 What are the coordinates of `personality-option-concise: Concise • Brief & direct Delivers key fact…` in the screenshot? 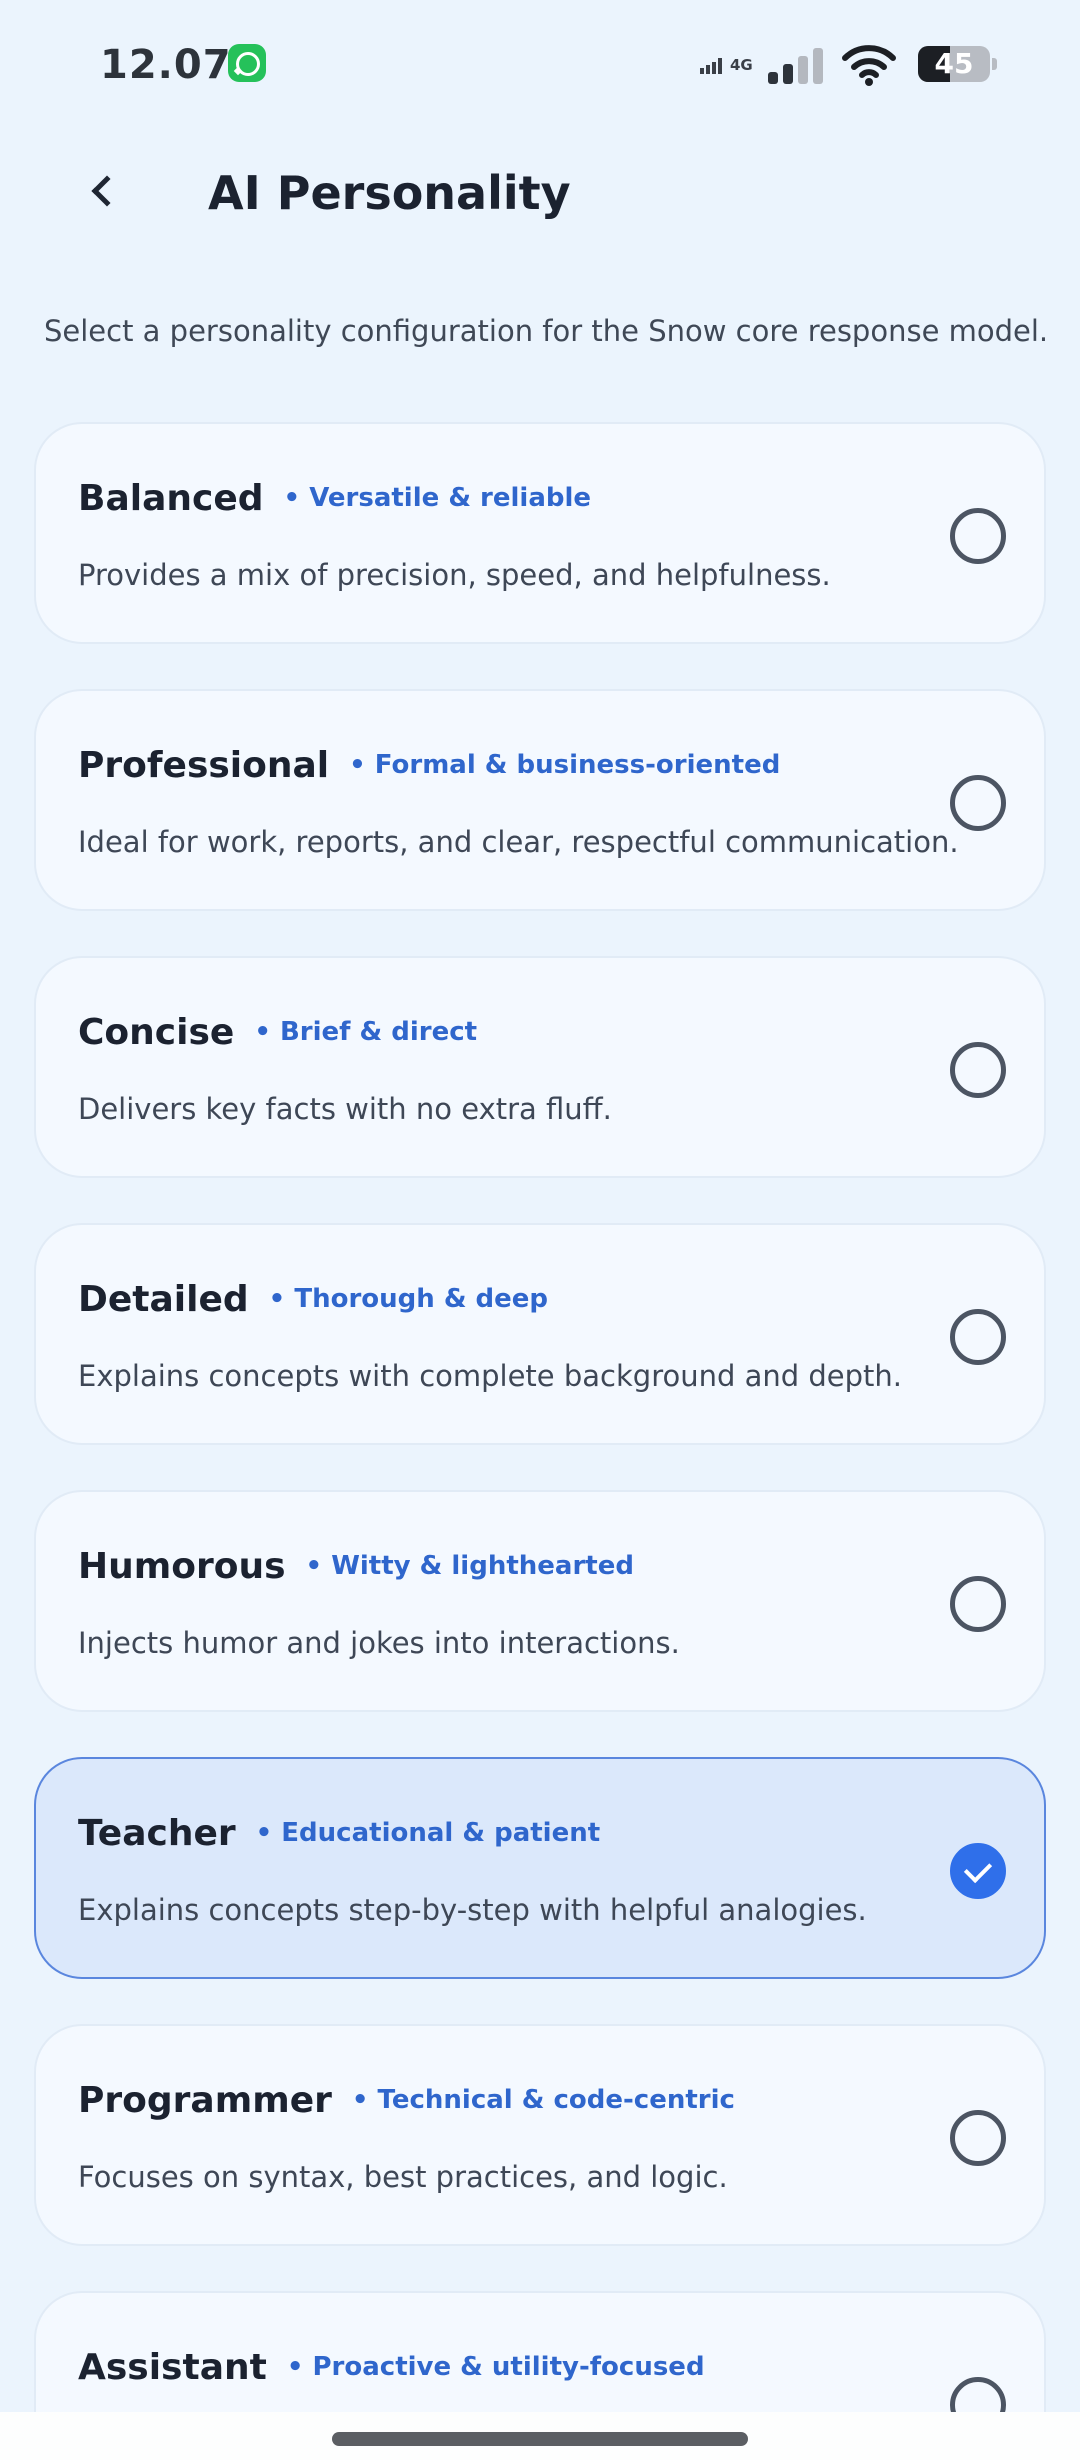 It's located at (540, 1067).